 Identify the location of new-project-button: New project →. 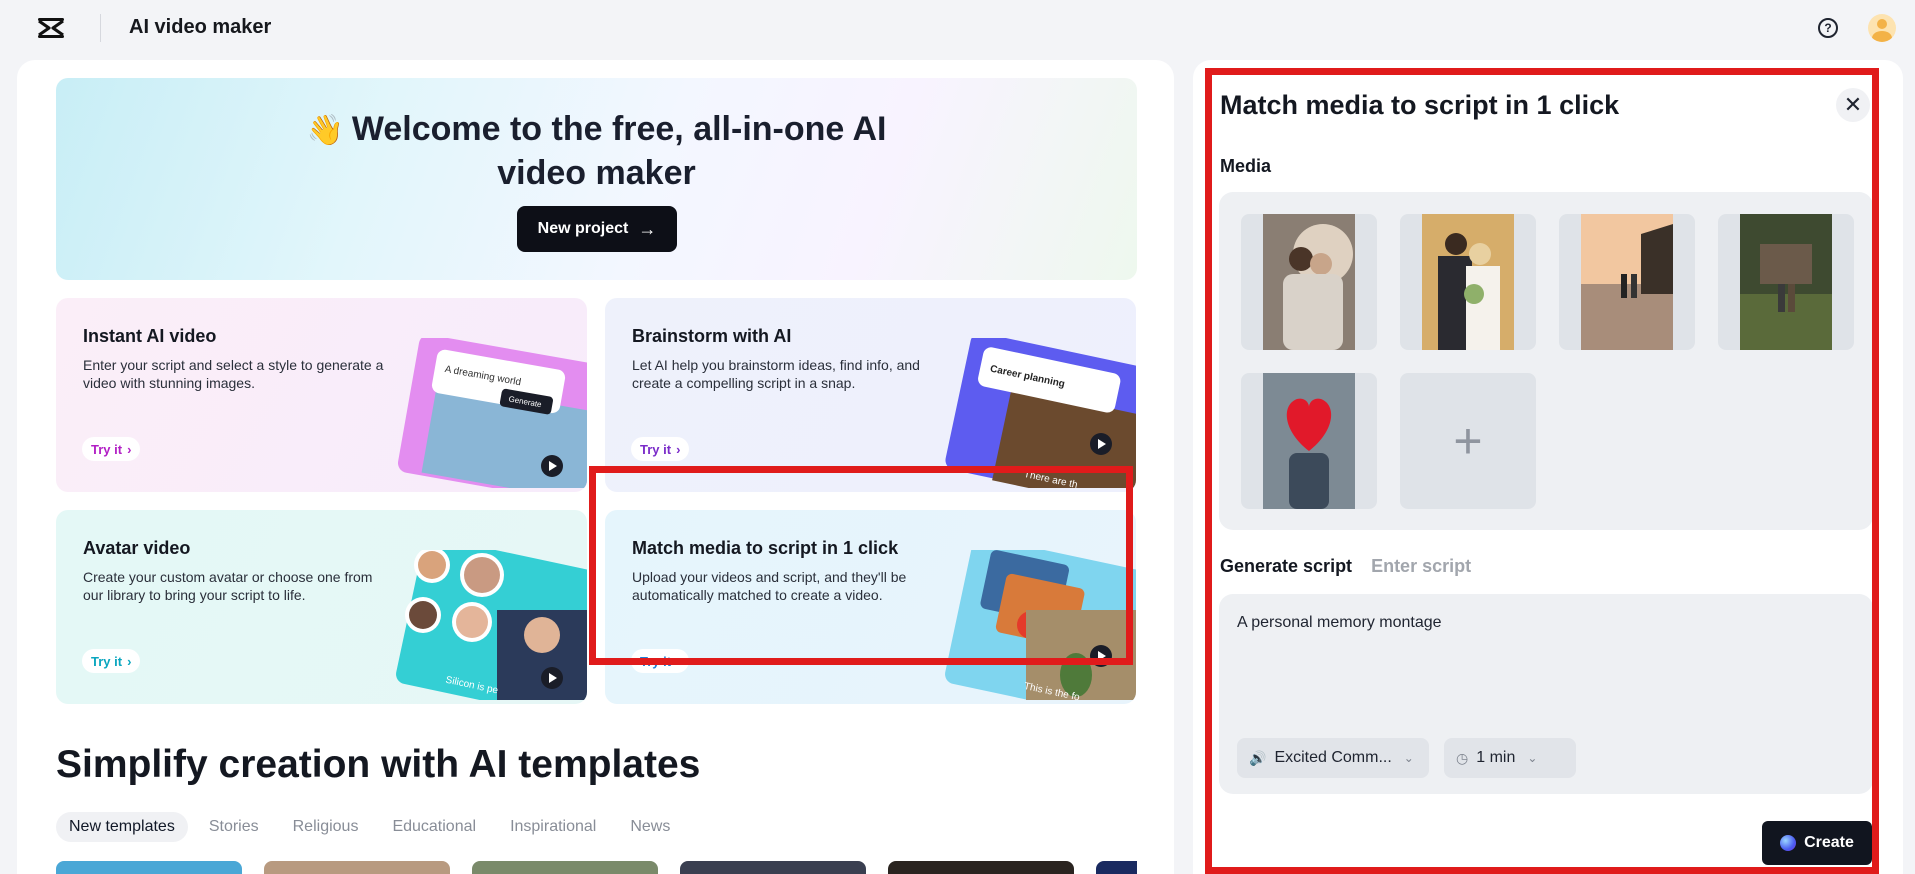
(597, 229).